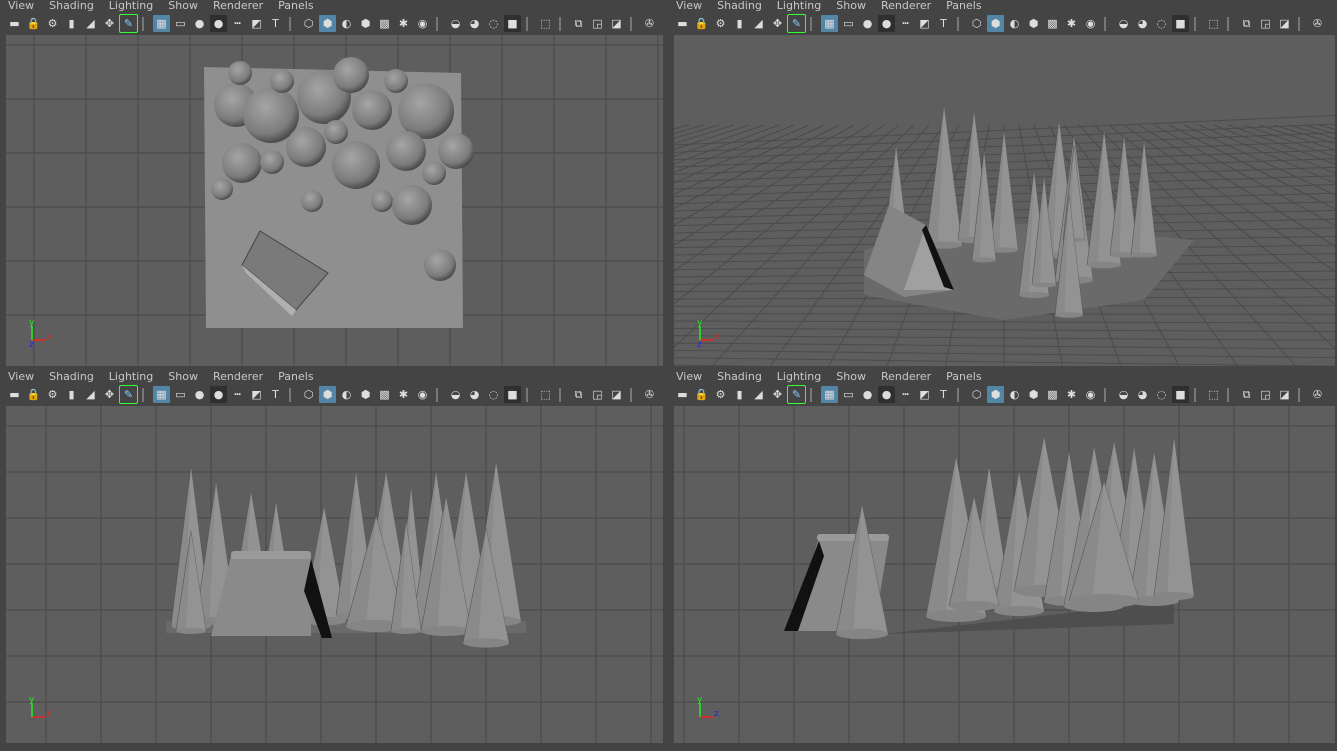 The width and height of the screenshot is (1337, 751). What do you see at coordinates (616, 23) in the screenshot?
I see `xray-active-icon: ◪` at bounding box center [616, 23].